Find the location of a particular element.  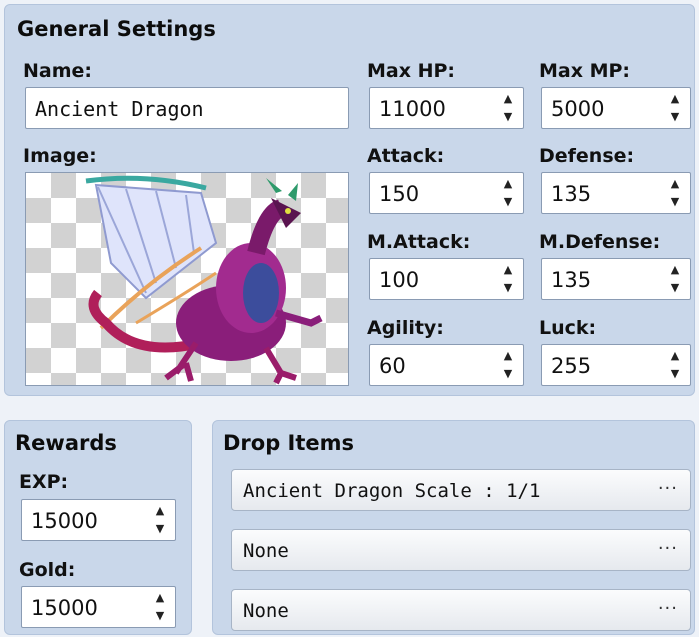

gold-label: Gold: is located at coordinates (47, 570).